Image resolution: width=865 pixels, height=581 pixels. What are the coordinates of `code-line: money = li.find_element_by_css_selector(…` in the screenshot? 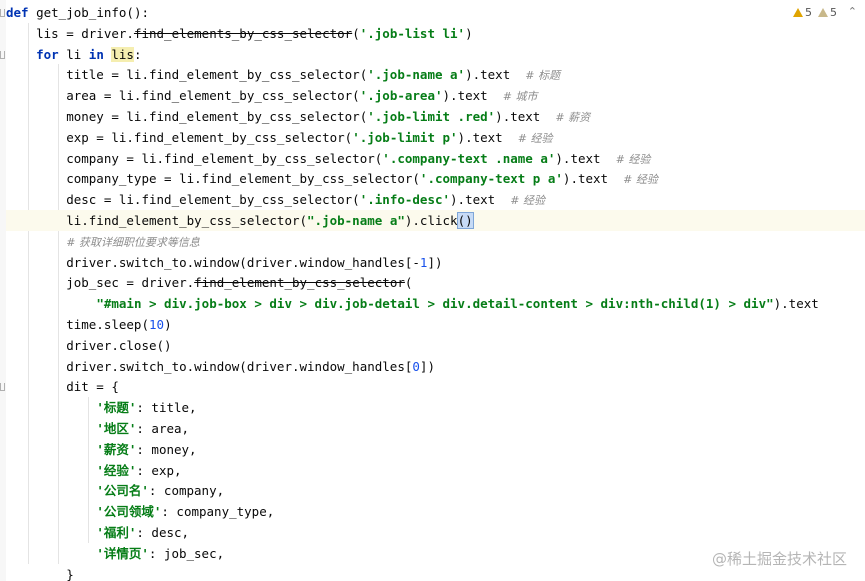 It's located at (298, 116).